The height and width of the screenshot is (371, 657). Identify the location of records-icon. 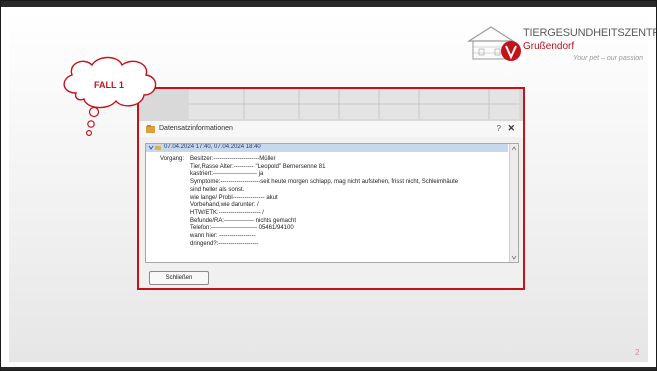
(150, 129).